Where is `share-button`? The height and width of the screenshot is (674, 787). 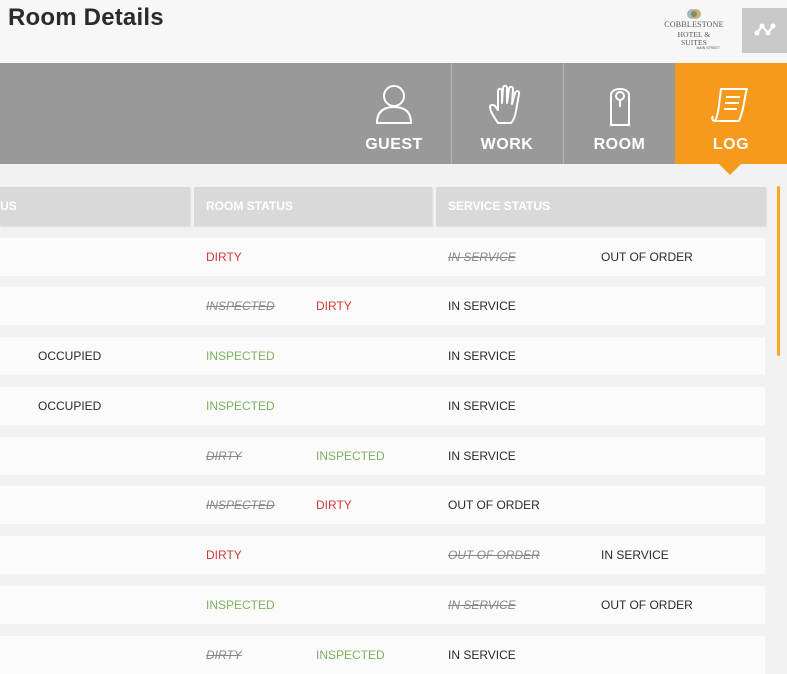
share-button is located at coordinates (764, 30).